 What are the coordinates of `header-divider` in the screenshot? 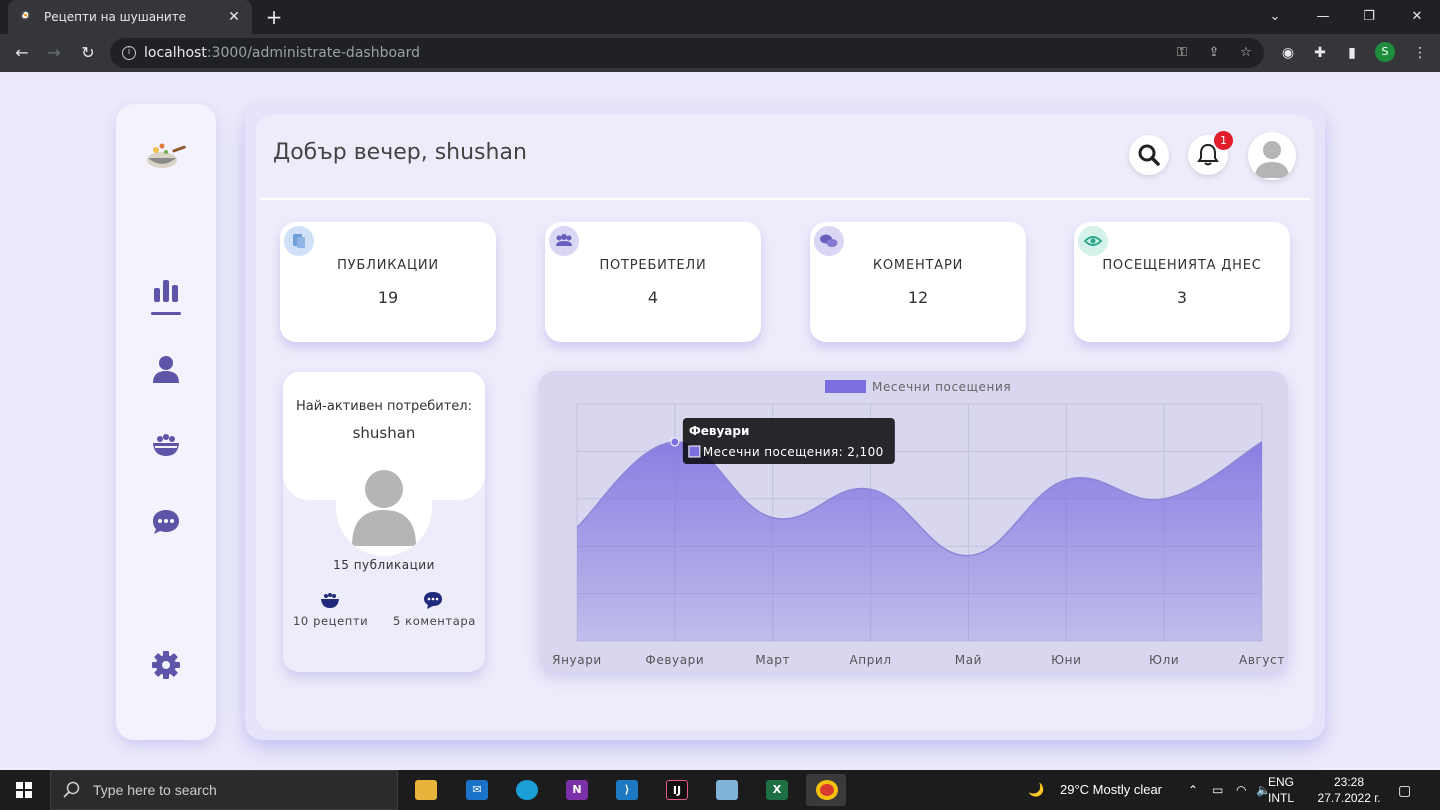 It's located at (785, 199).